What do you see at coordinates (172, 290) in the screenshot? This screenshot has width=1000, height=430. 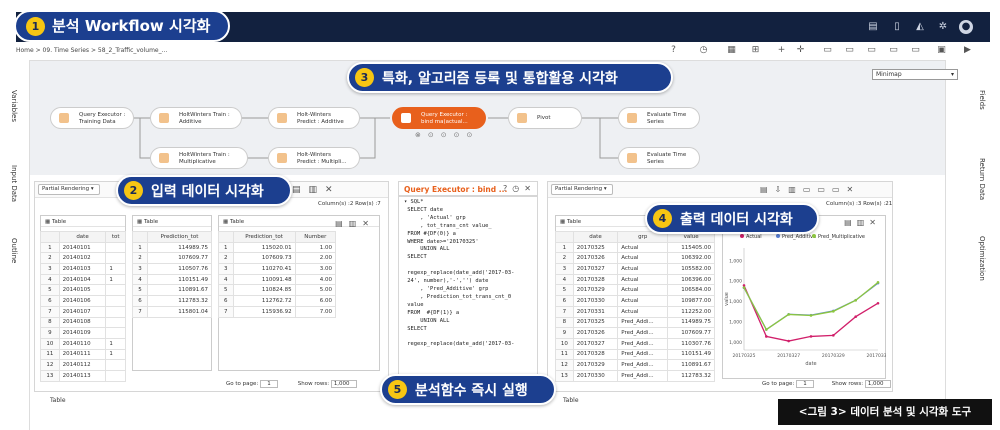 I see `table-row: 5 110891.67` at bounding box center [172, 290].